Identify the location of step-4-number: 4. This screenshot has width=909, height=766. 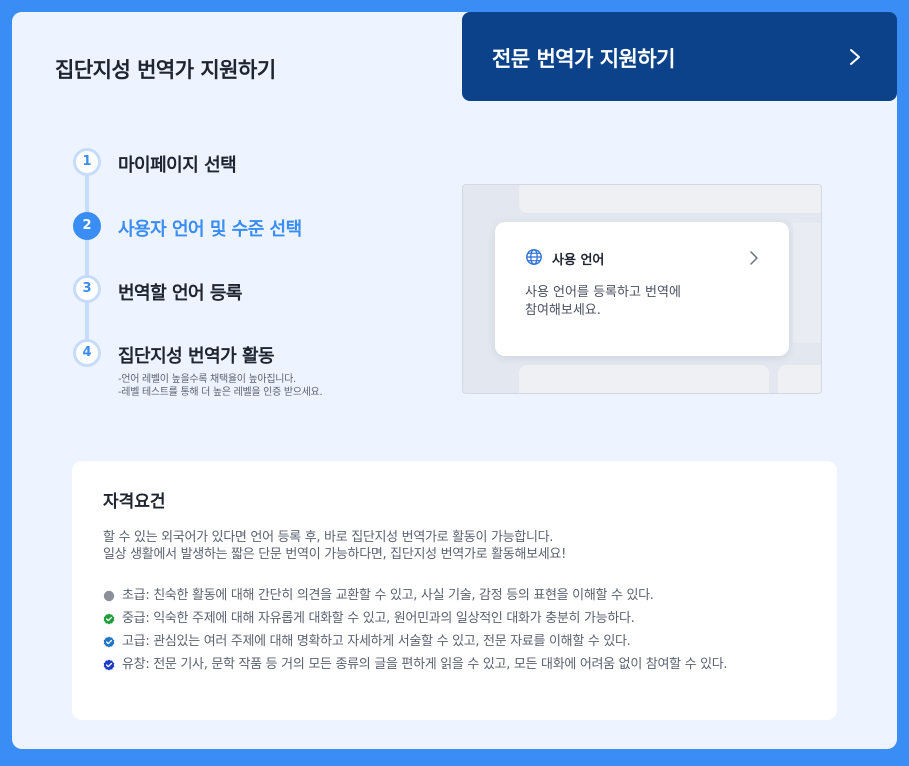
(87, 353).